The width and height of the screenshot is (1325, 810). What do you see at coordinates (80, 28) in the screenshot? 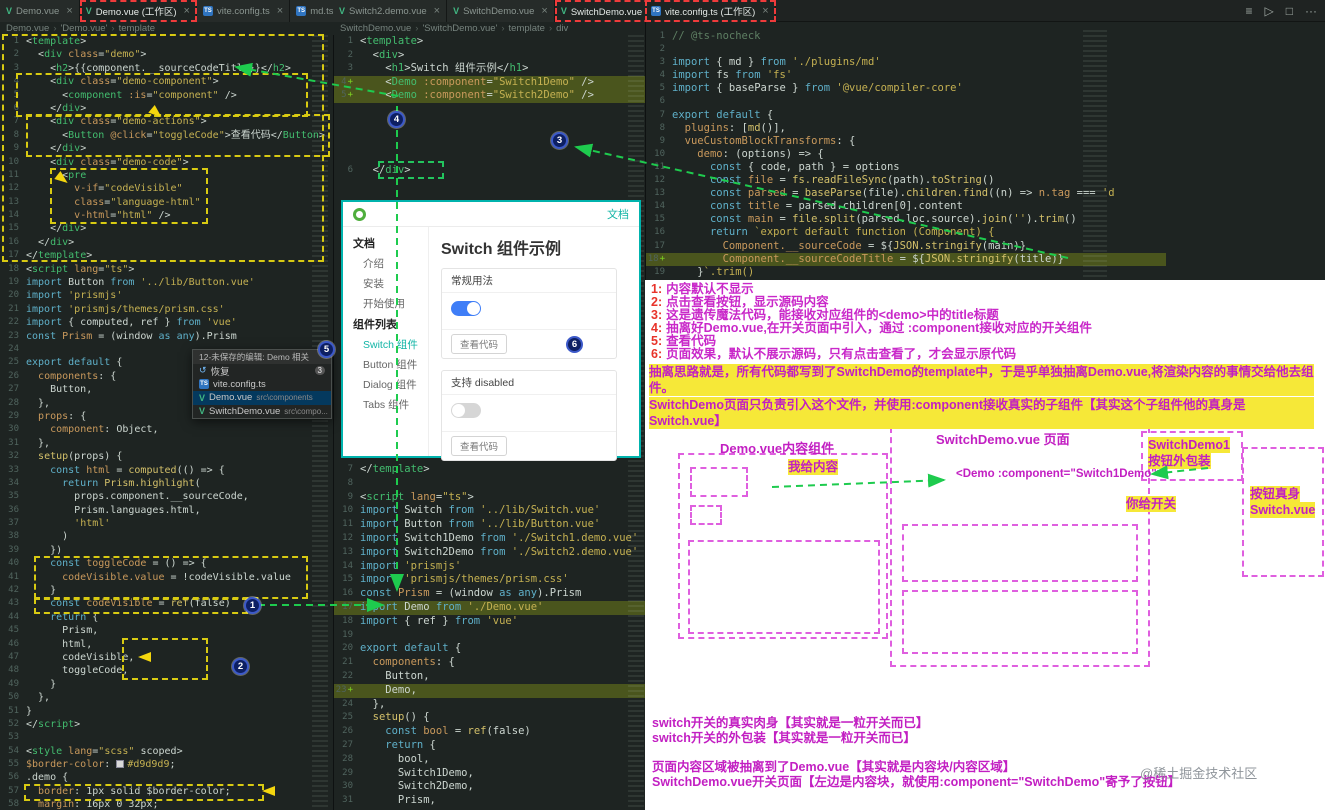
I see `breadcrumb-demo-vue: Demo.vue › 'Demo.vue' › template` at bounding box center [80, 28].